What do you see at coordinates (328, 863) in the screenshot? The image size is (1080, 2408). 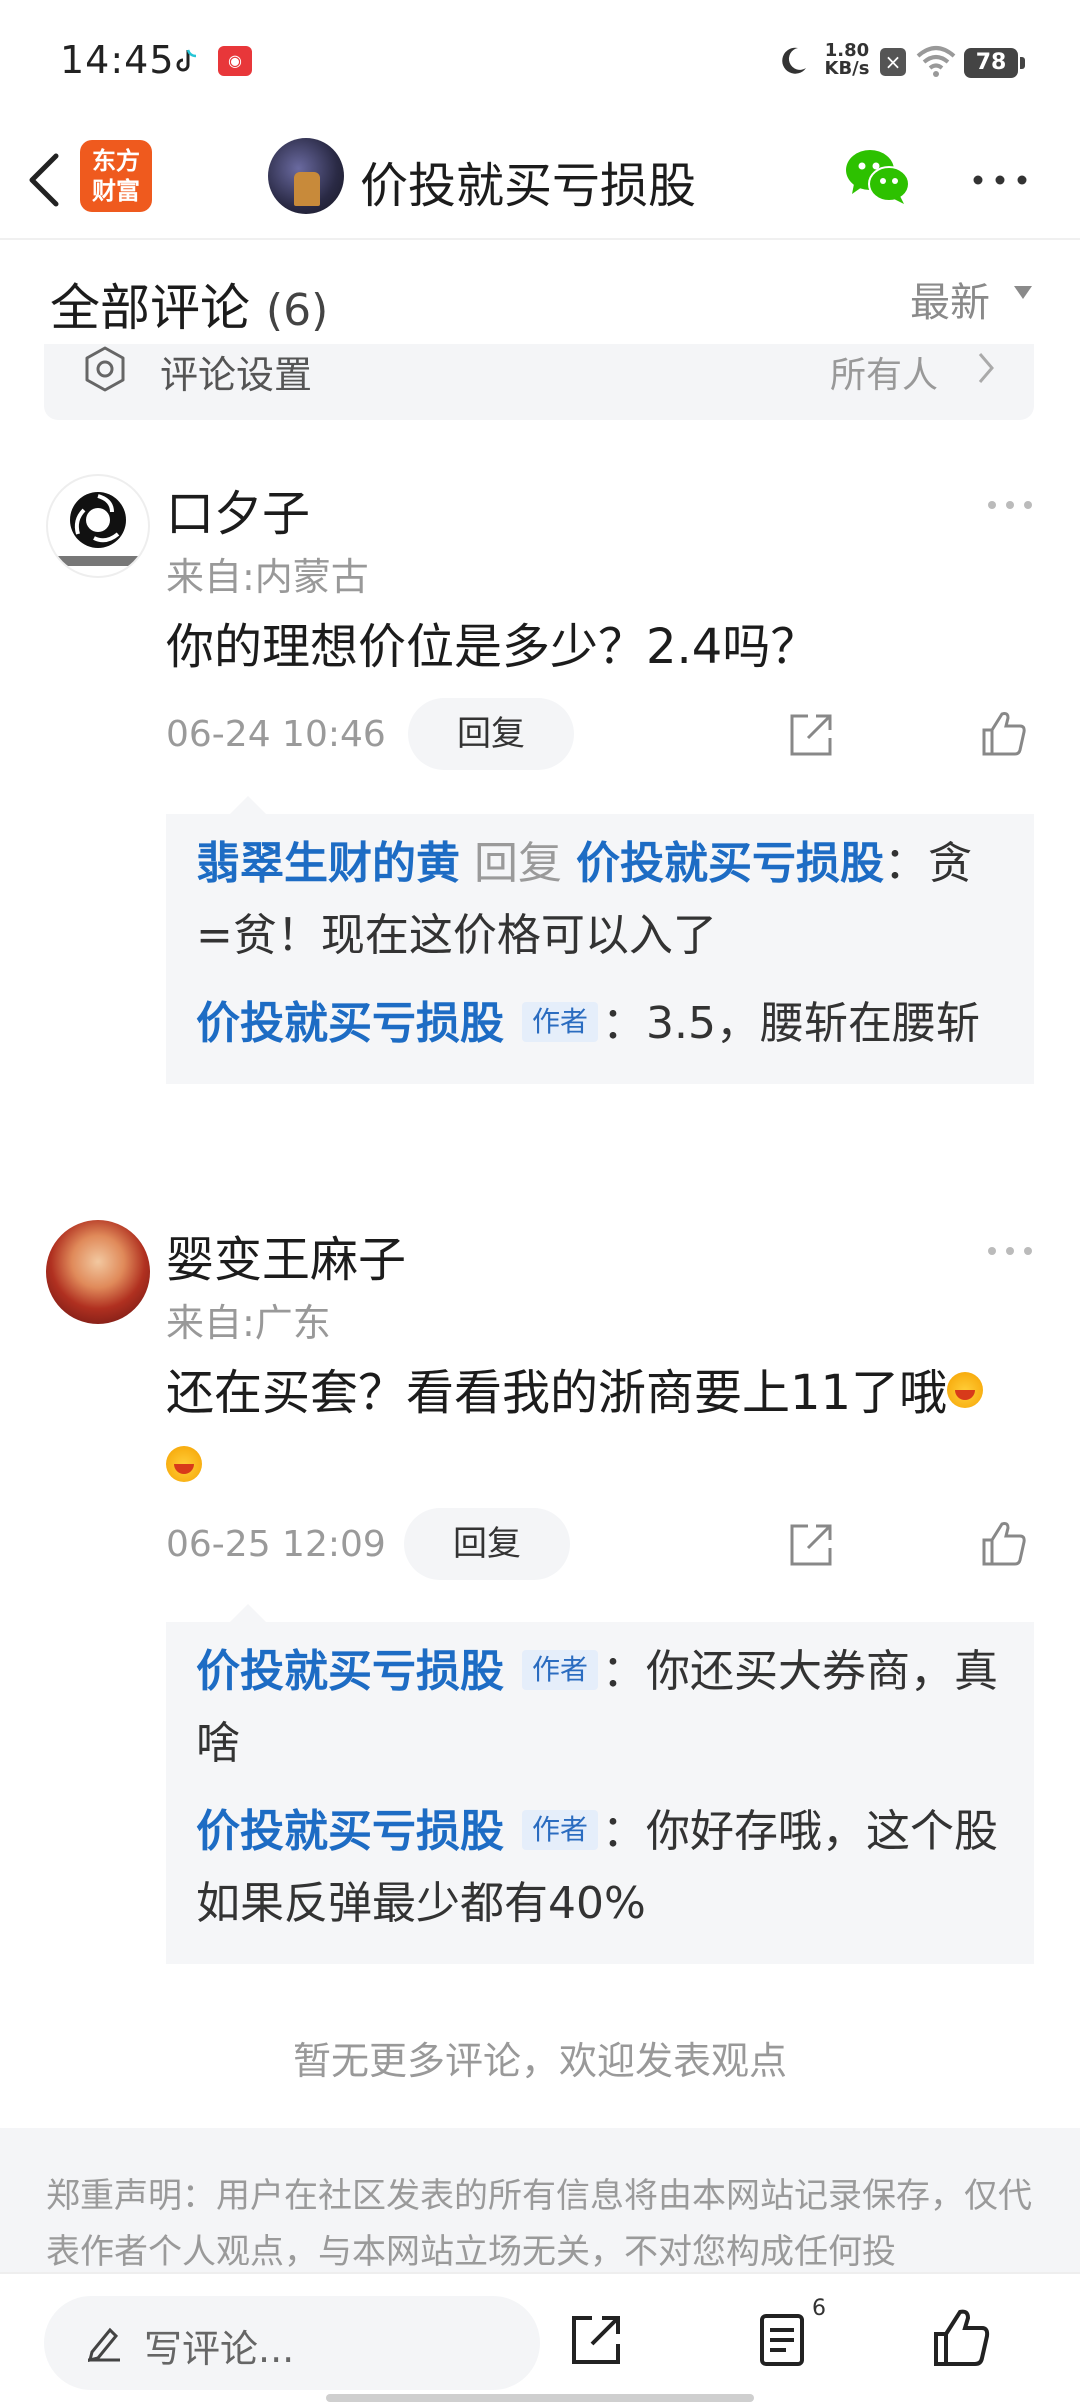 I see `reply-username: 翡翠生财的黄` at bounding box center [328, 863].